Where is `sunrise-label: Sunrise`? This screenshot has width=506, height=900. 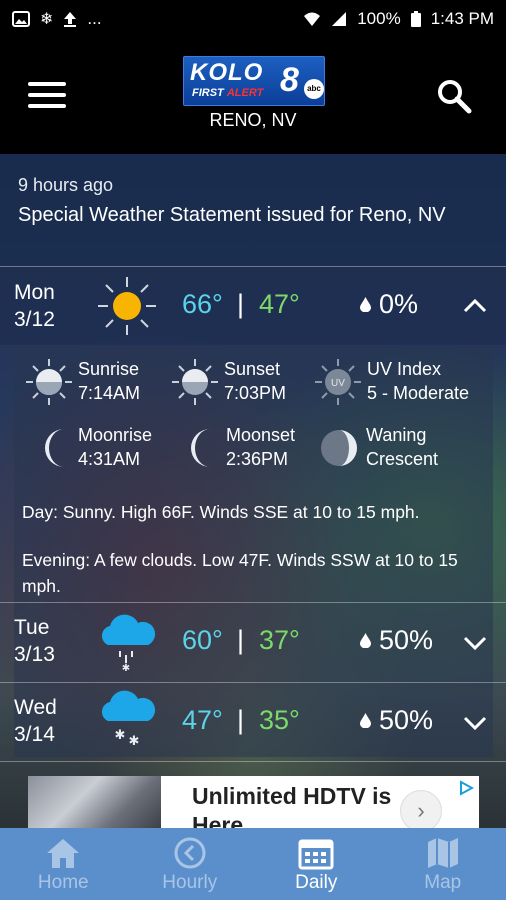 sunrise-label: Sunrise is located at coordinates (109, 369).